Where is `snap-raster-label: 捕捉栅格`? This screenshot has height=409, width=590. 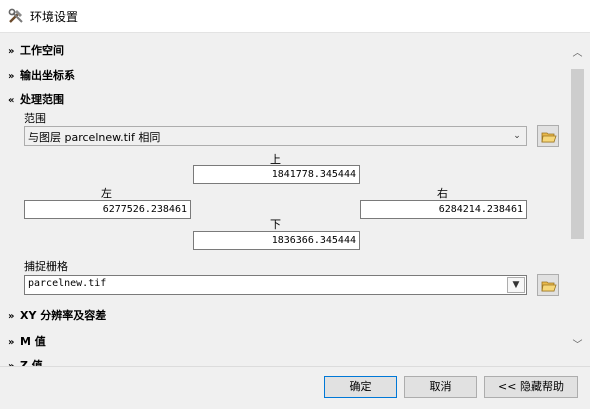 snap-raster-label: 捕捉栅格 is located at coordinates (46, 266).